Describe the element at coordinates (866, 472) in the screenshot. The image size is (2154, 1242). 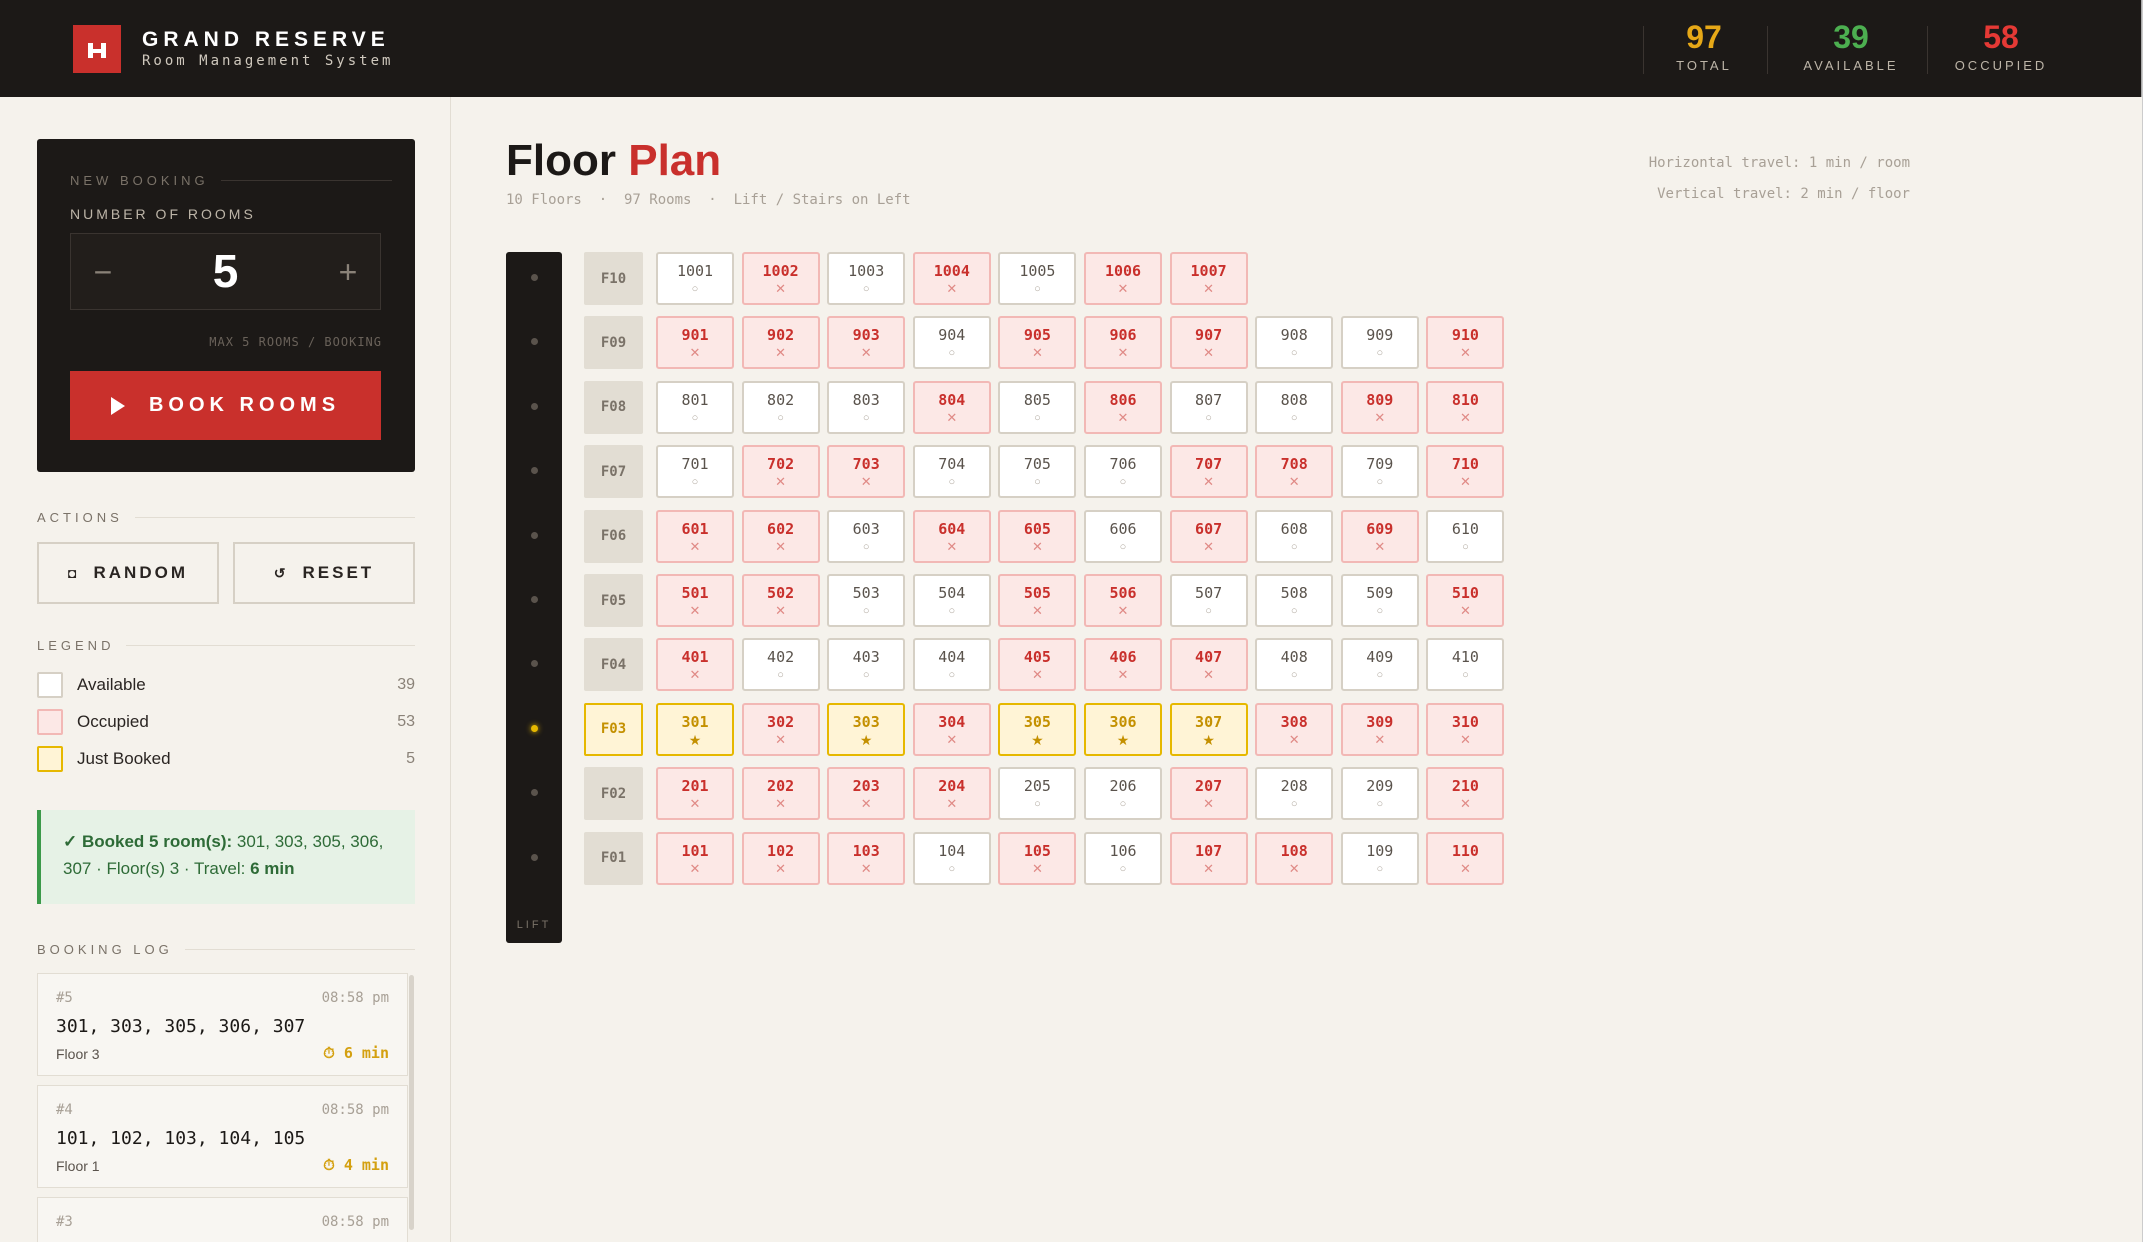
I see `room-cell: 703 ✕` at that location.